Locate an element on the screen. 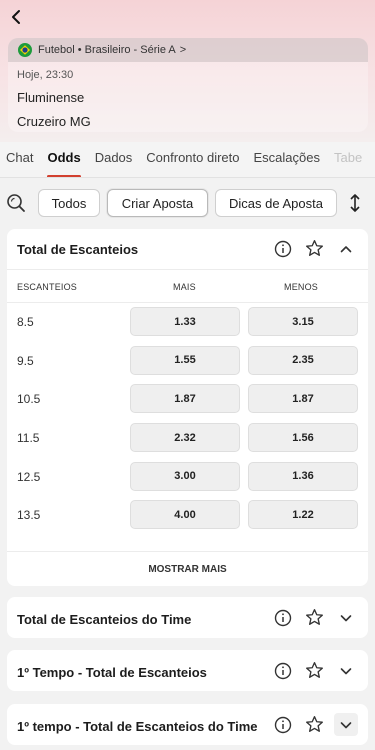  odds-row: 8.5 1.33 3.15 is located at coordinates (187, 322).